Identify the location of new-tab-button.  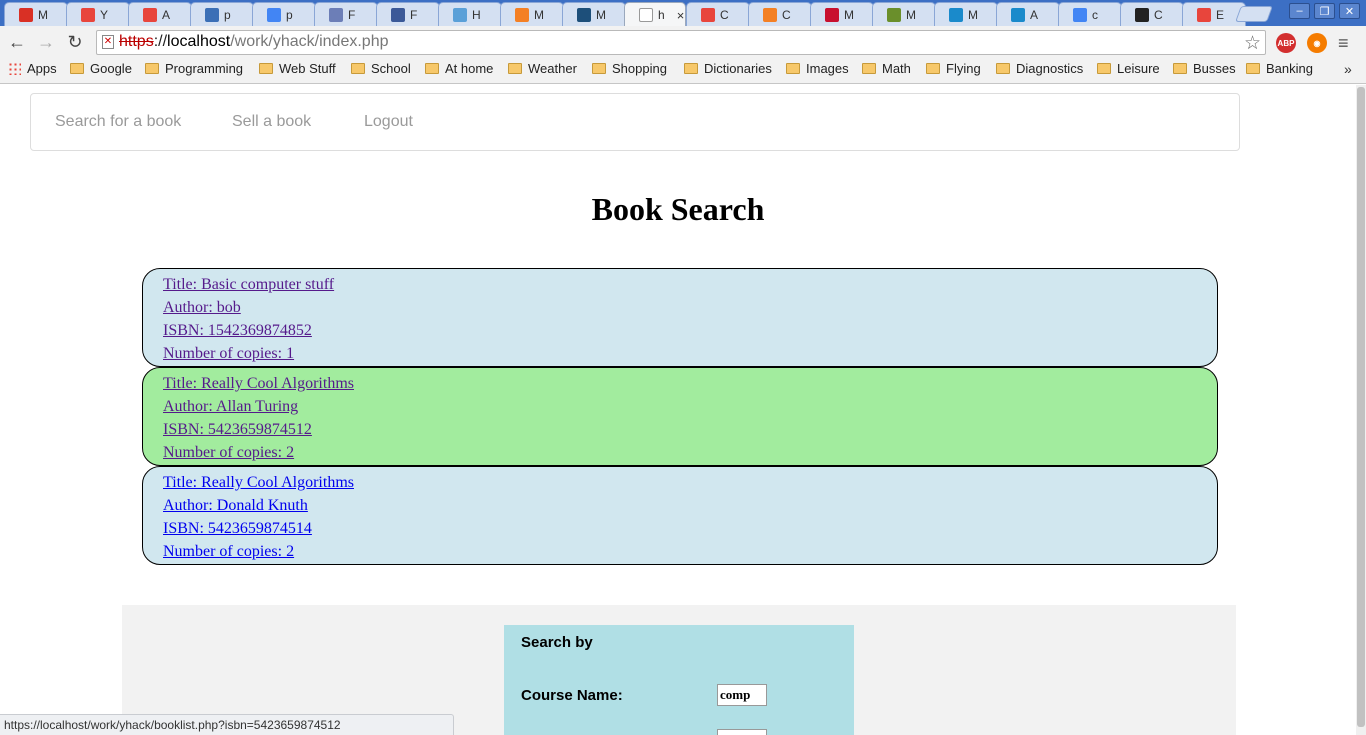
(1254, 14).